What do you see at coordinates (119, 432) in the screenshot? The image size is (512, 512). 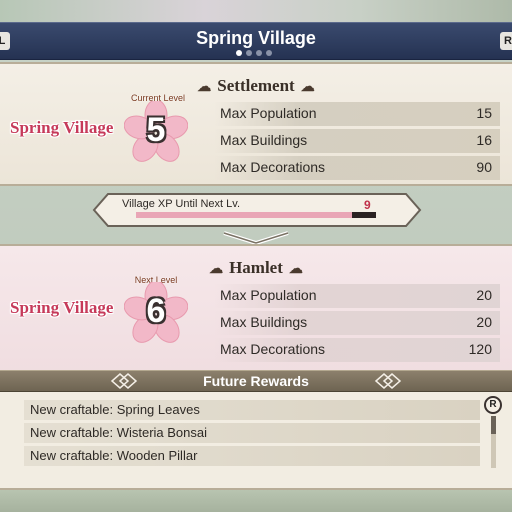 I see `reward-text: New craftable: Wisteria Bonsai` at bounding box center [119, 432].